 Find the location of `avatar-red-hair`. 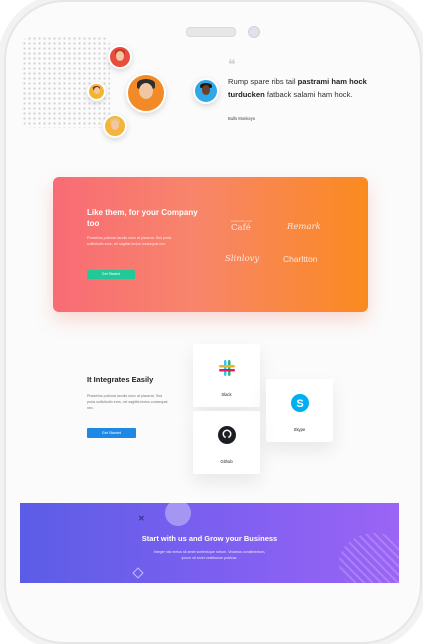

avatar-red-hair is located at coordinates (120, 57).